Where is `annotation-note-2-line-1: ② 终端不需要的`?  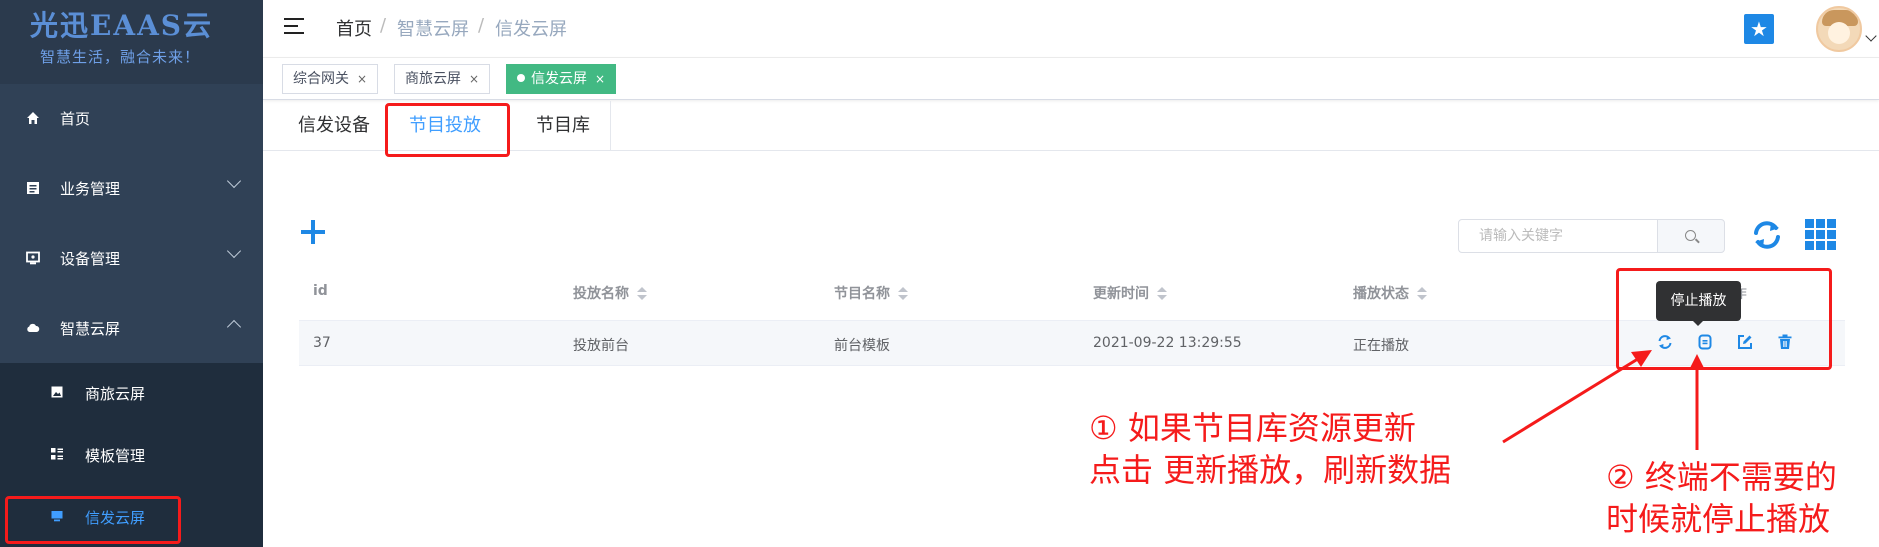 annotation-note-2-line-1: ② 终端不需要的 is located at coordinates (1721, 477).